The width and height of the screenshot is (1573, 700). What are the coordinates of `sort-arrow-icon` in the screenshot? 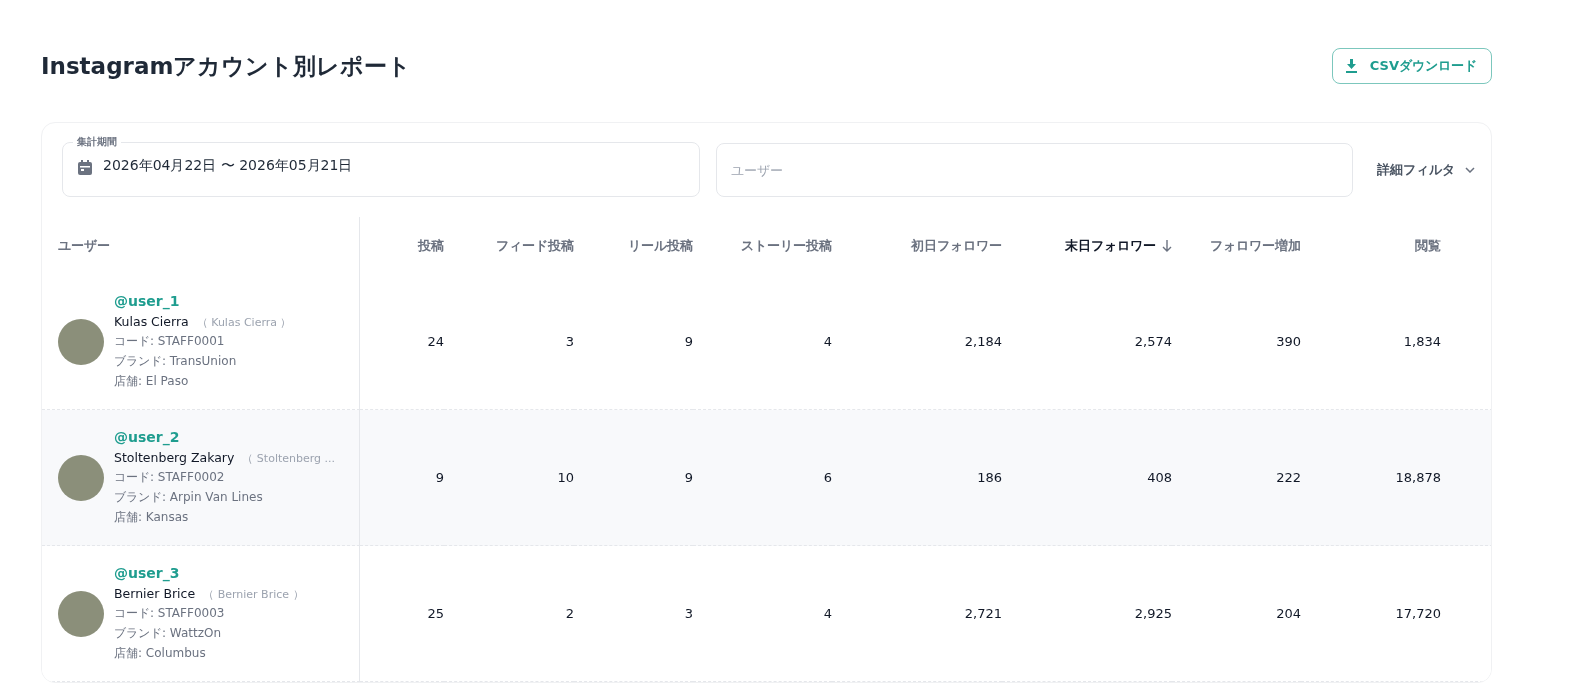 It's located at (1167, 245).